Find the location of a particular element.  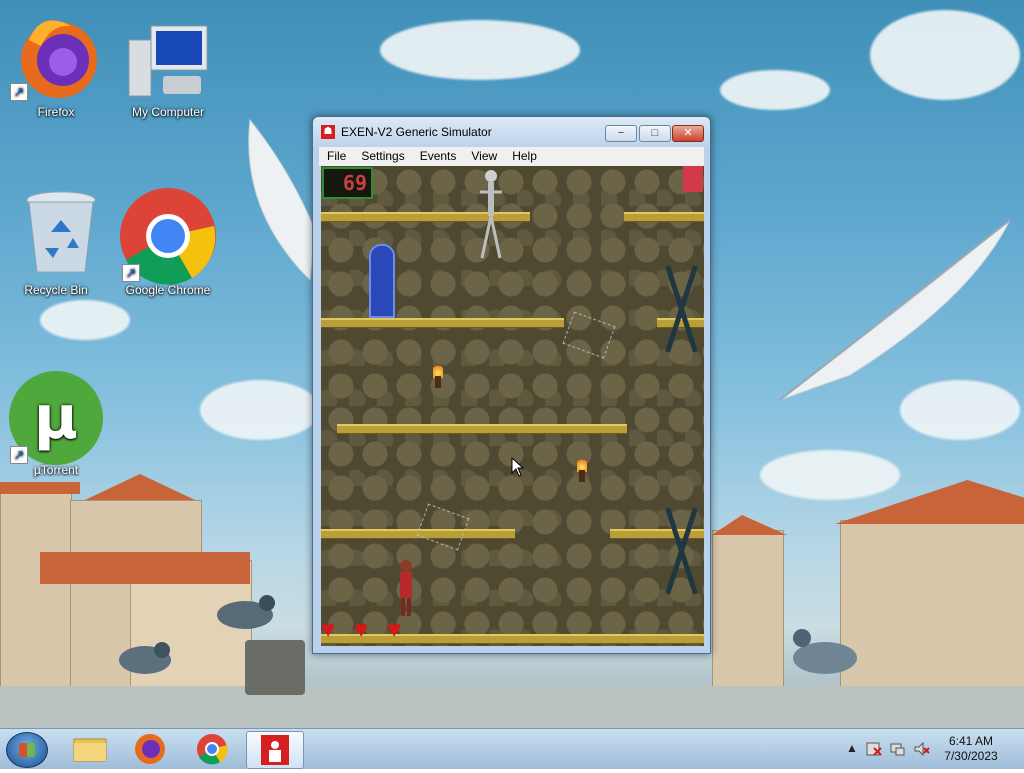

desktop-icon-label: Firefox is located at coordinates (56, 112).